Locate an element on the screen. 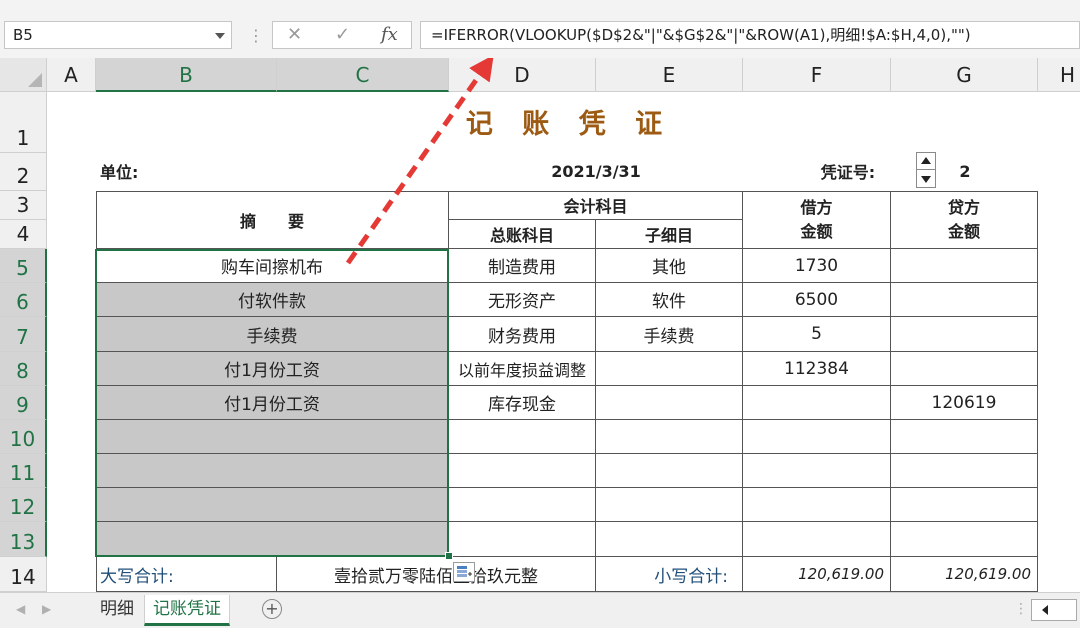  debit-cell: 5 is located at coordinates (817, 334).